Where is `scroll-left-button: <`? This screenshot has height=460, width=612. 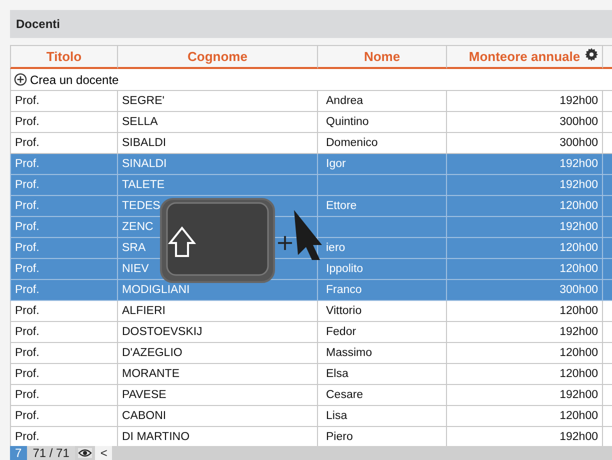 scroll-left-button: < is located at coordinates (103, 453).